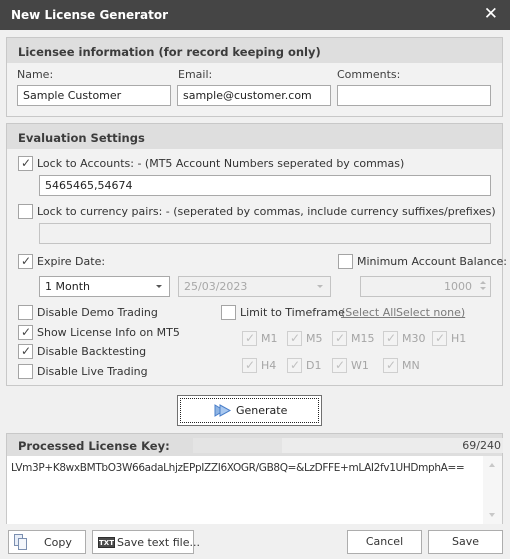 The width and height of the screenshot is (510, 559). I want to click on min-balance-label: Minimum Account Balance:, so click(432, 261).